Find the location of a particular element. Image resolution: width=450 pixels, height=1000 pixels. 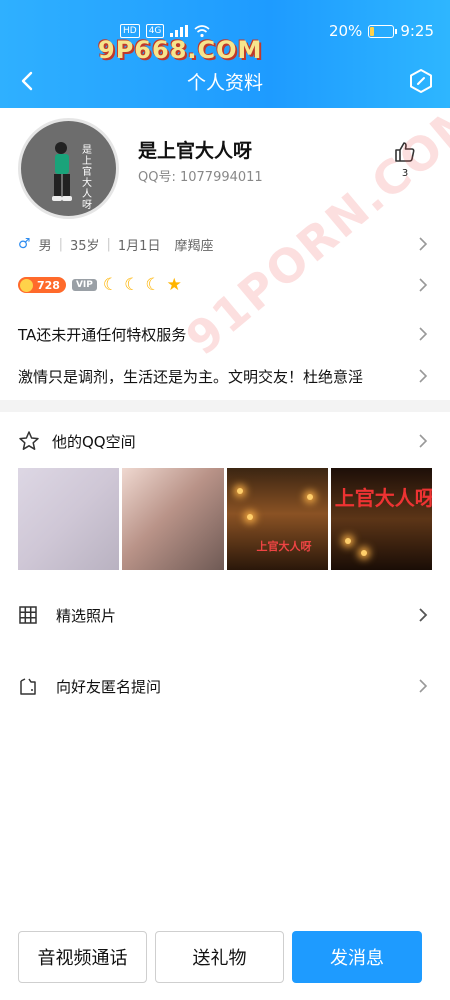

send-message-button: 发消息 is located at coordinates (357, 957).